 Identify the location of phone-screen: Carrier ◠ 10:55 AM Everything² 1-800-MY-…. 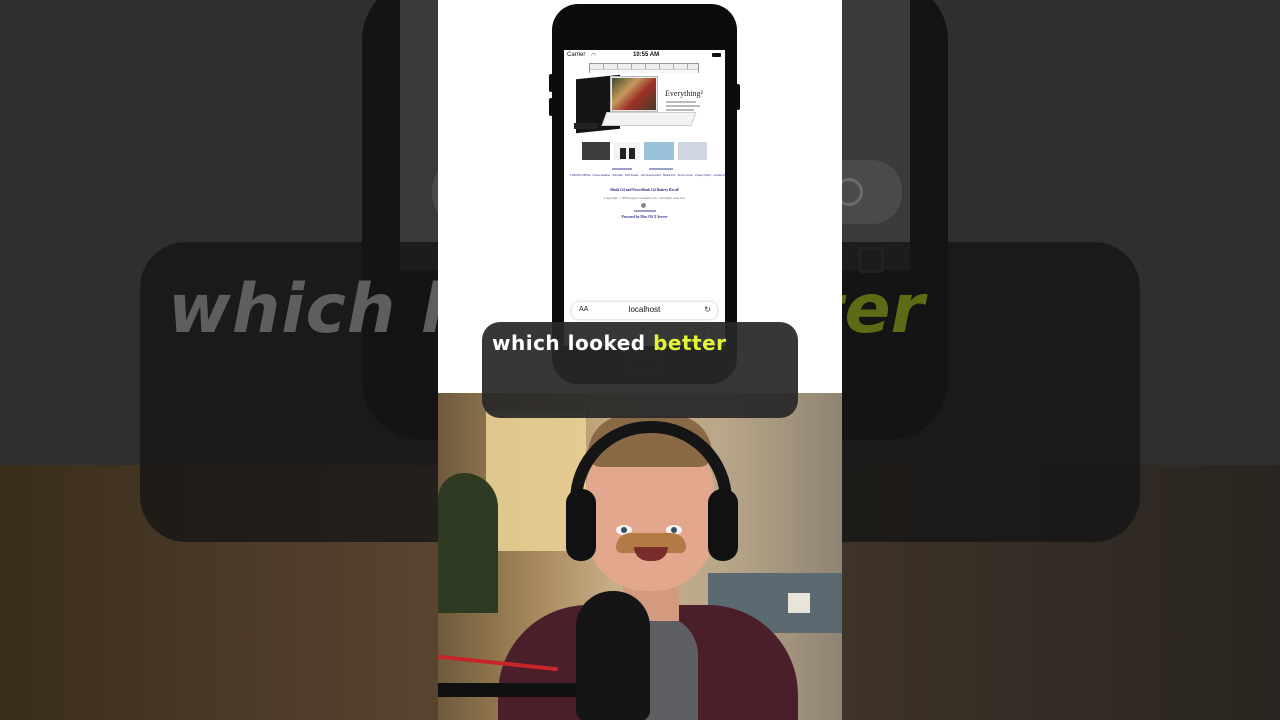
(644, 198).